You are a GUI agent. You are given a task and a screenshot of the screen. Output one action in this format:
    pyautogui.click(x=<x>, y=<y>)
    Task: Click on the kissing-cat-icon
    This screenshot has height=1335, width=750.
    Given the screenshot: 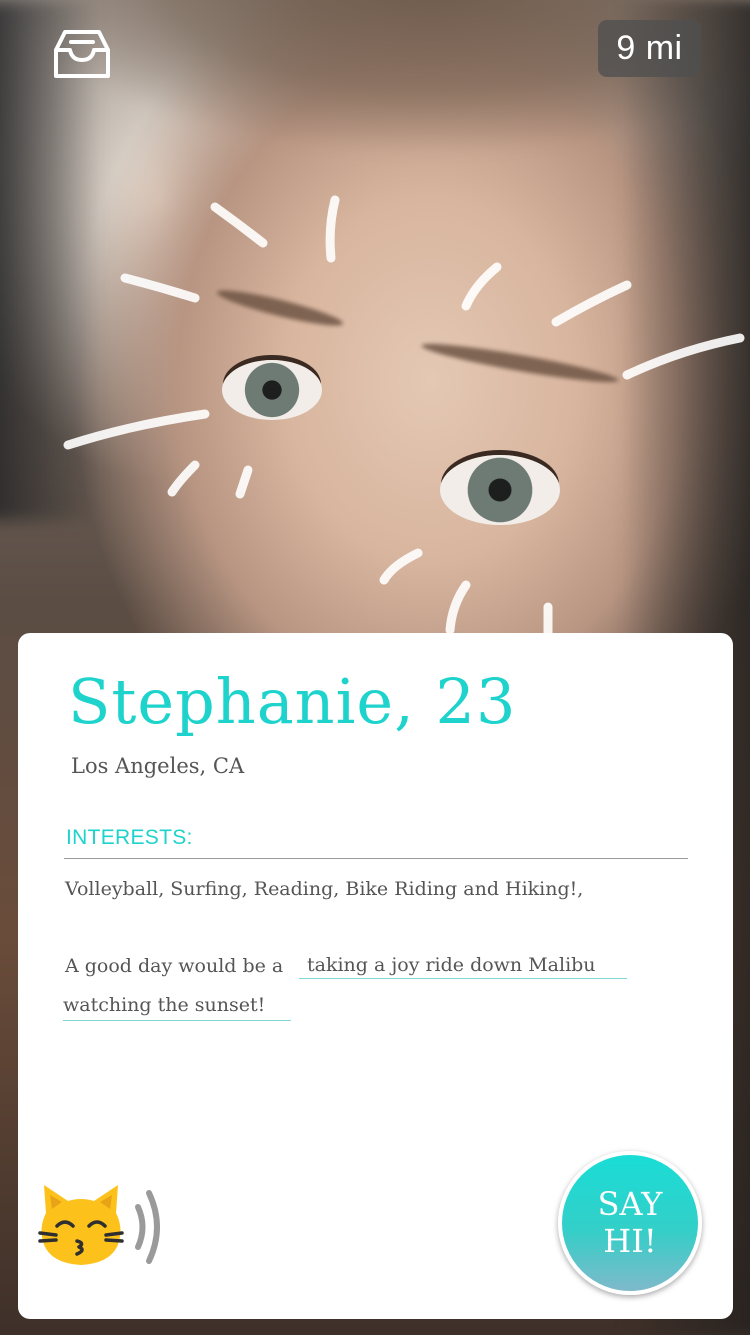 What is the action you would take?
    pyautogui.click(x=81, y=1225)
    